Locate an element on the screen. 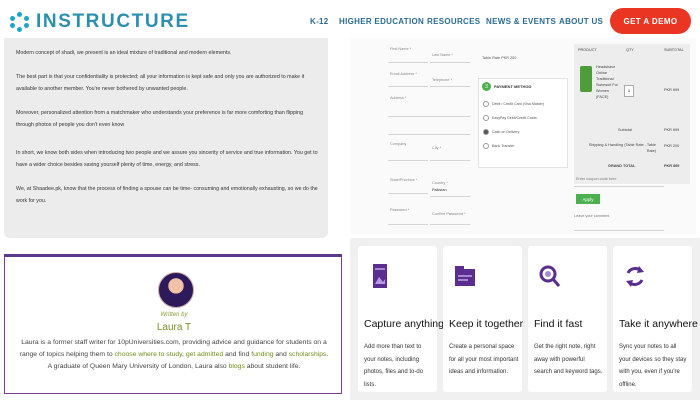  coupon-placeholder: Enter coupon code here is located at coordinates (596, 179).